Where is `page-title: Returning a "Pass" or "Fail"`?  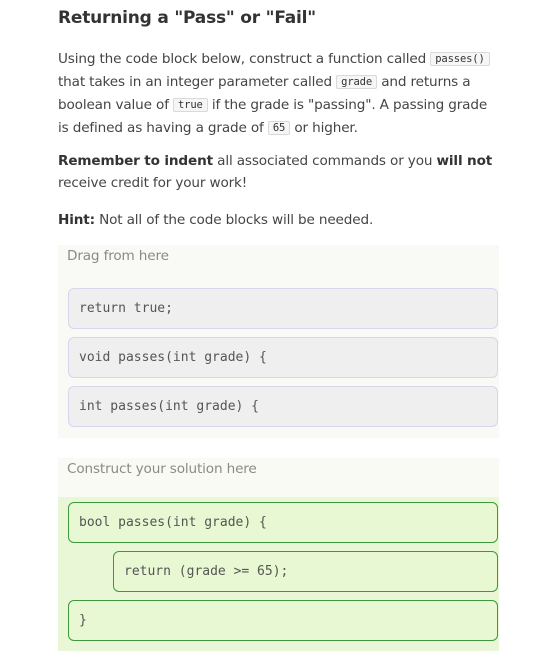
page-title: Returning a "Pass" or "Fail" is located at coordinates (187, 18).